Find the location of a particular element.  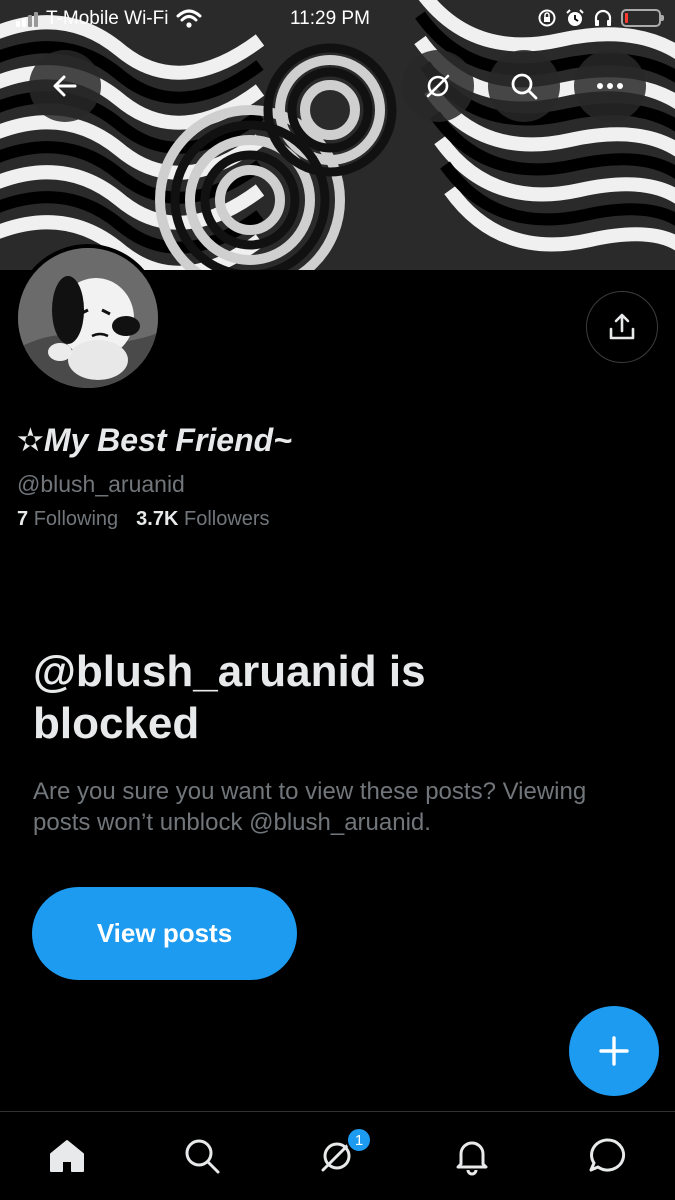

grok-icon is located at coordinates (438, 86).